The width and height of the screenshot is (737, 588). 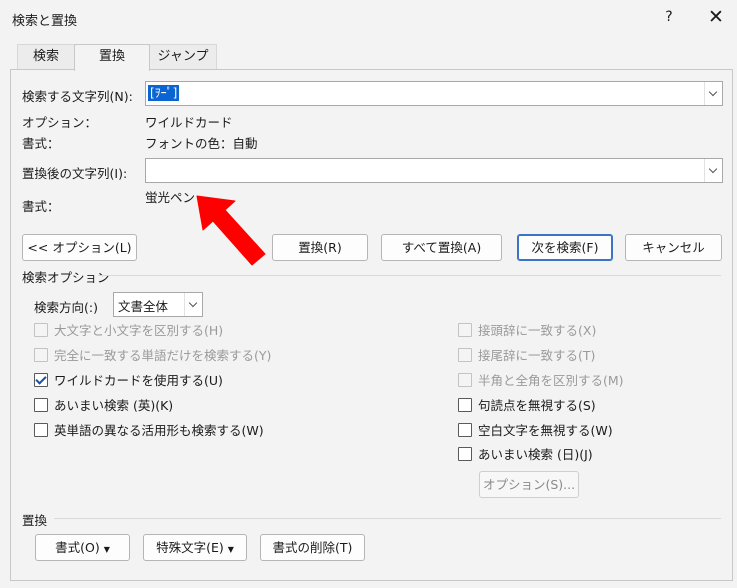 What do you see at coordinates (387, 518) in the screenshot?
I see `replace-section-divider` at bounding box center [387, 518].